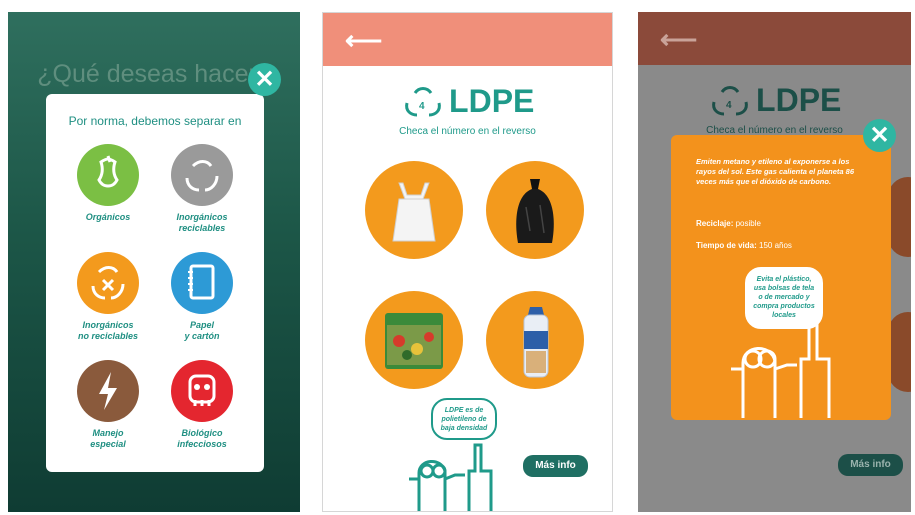  I want to click on category-biologico-infecciosos: Biológico infecciosos, so click(202, 405).